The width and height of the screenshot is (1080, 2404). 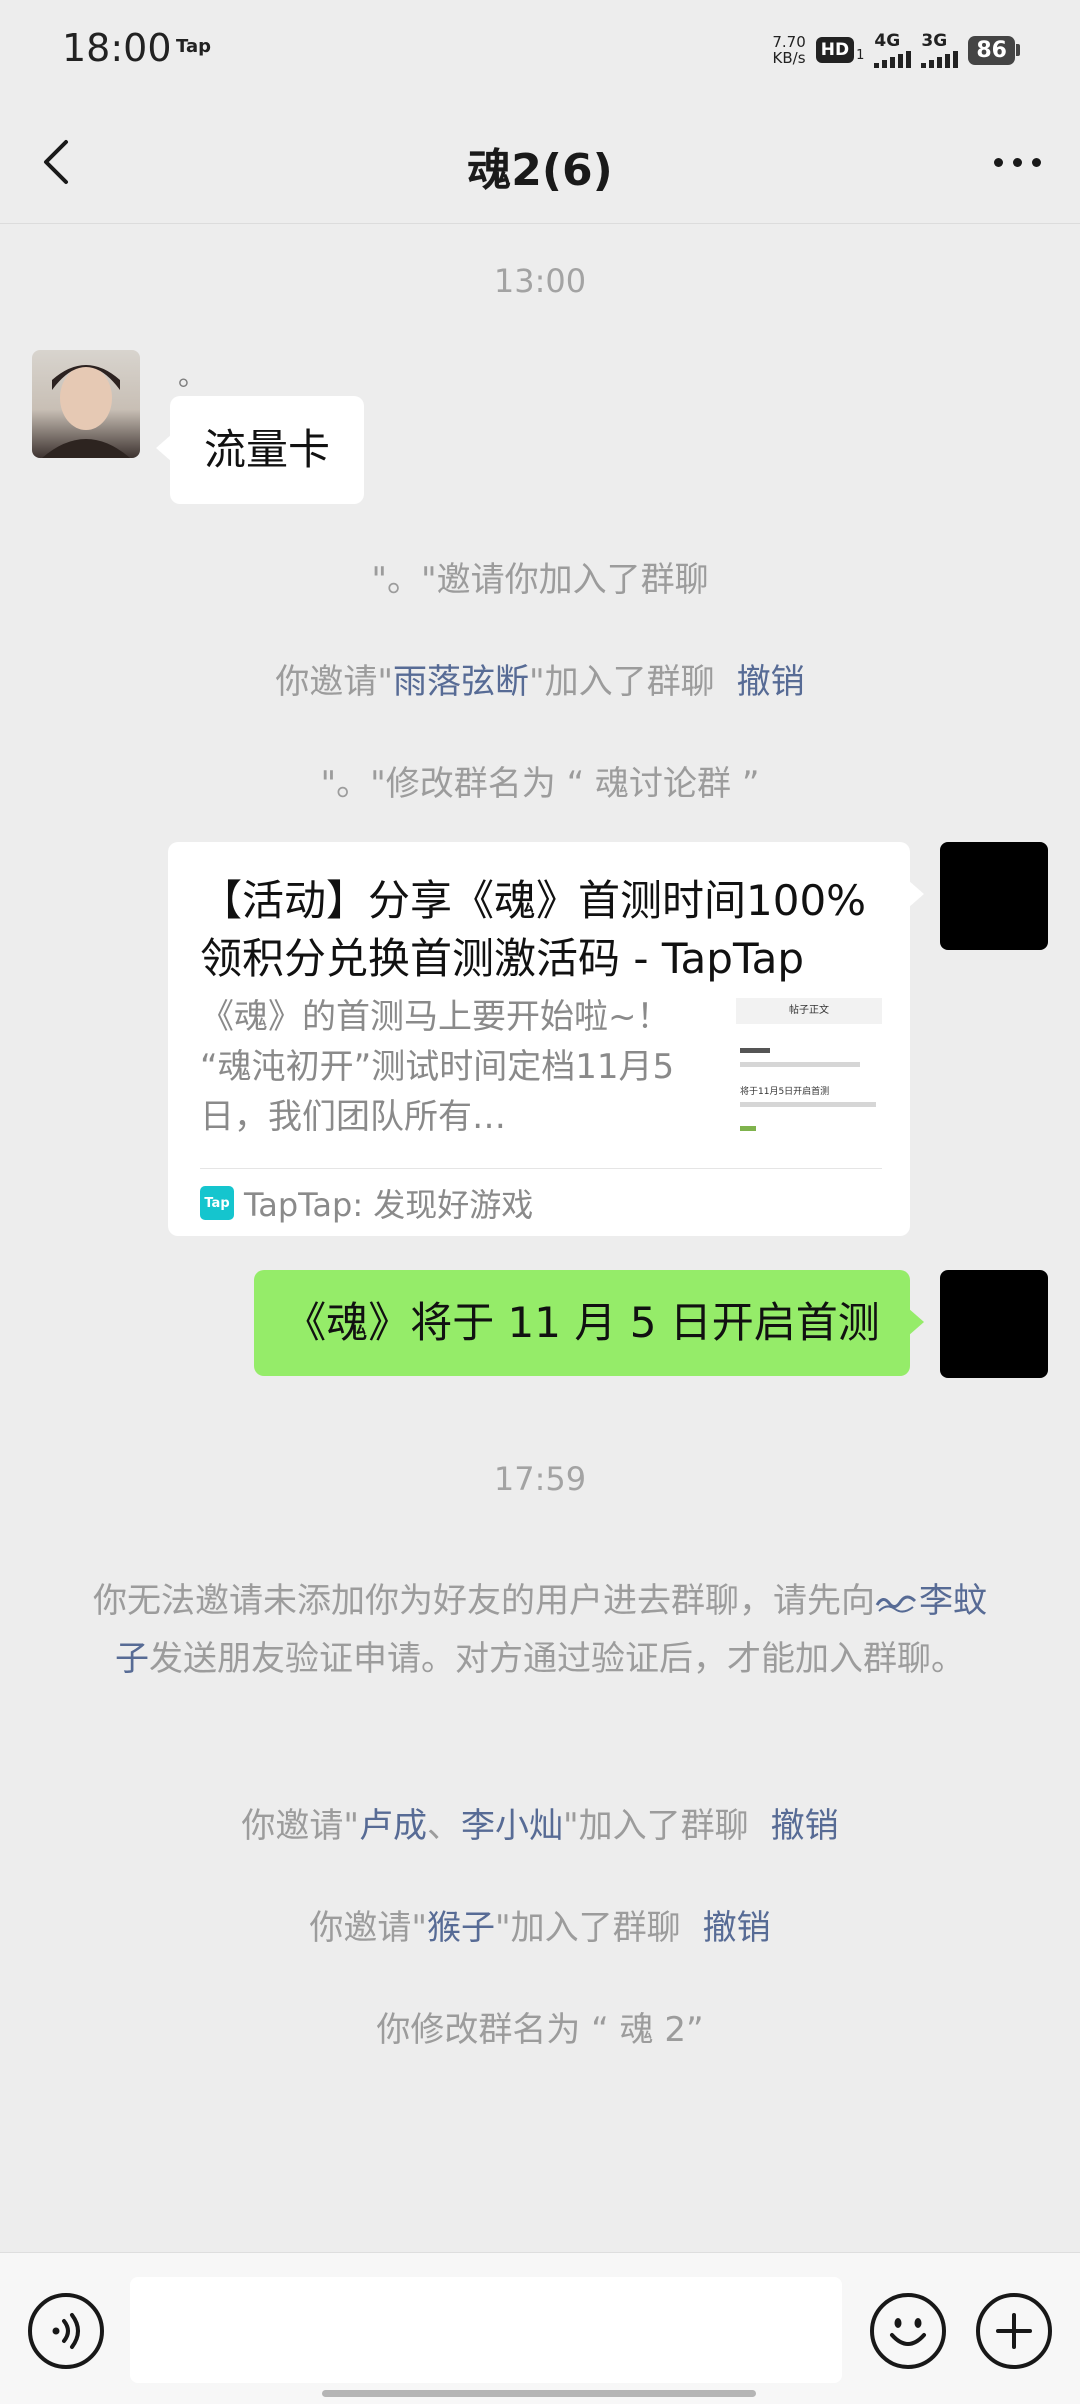 I want to click on message-input, so click(x=486, y=2330).